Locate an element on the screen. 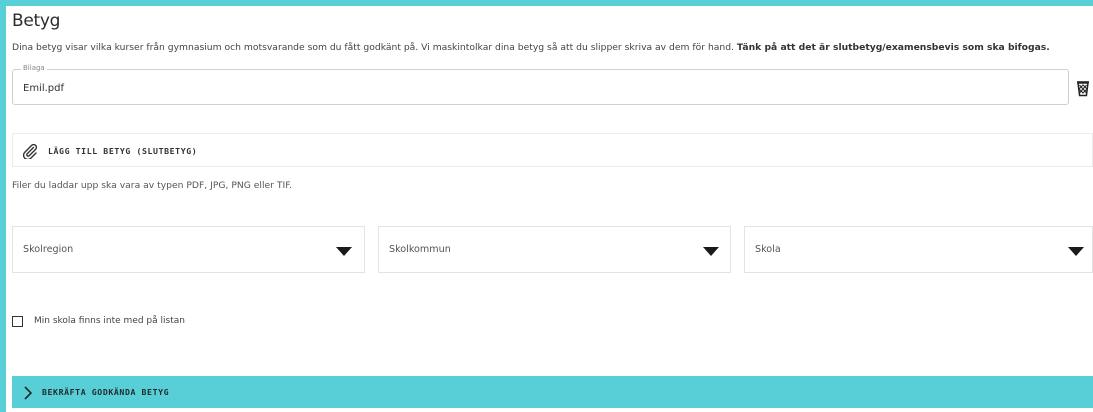 The width and height of the screenshot is (1093, 412). attachment-field: Bilaga Emil.pdf is located at coordinates (540, 84).